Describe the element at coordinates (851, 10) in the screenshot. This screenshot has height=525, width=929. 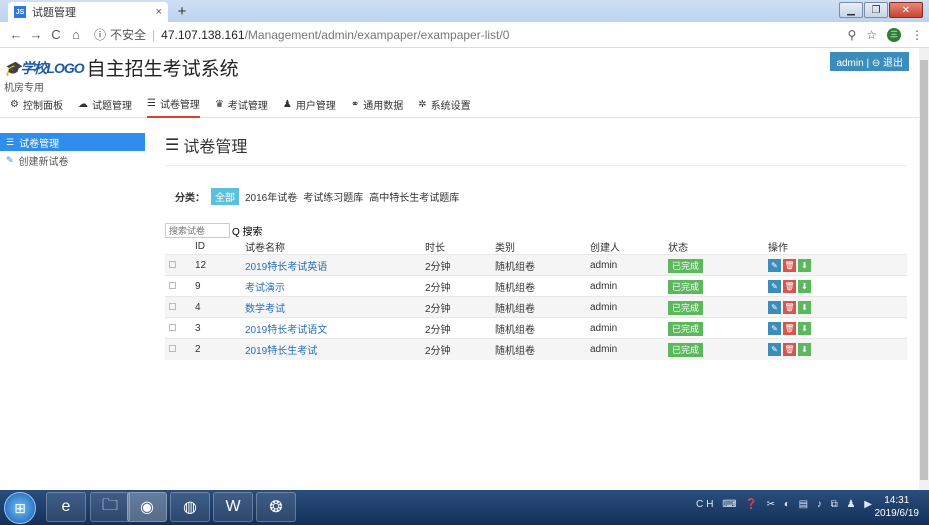
I see `minimize-button: ▁` at that location.